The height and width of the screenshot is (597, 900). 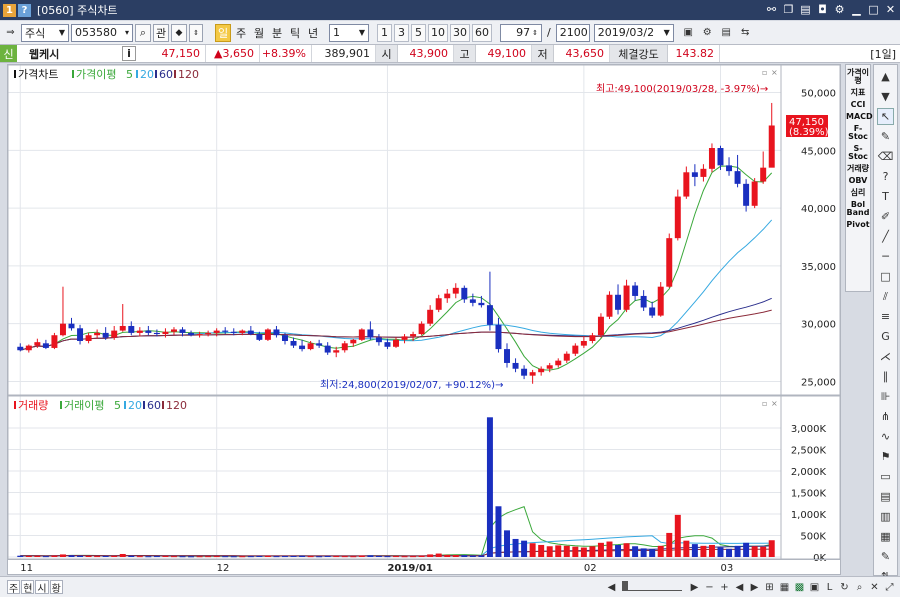 I want to click on fibonacci-icon: ≡, so click(x=885, y=316).